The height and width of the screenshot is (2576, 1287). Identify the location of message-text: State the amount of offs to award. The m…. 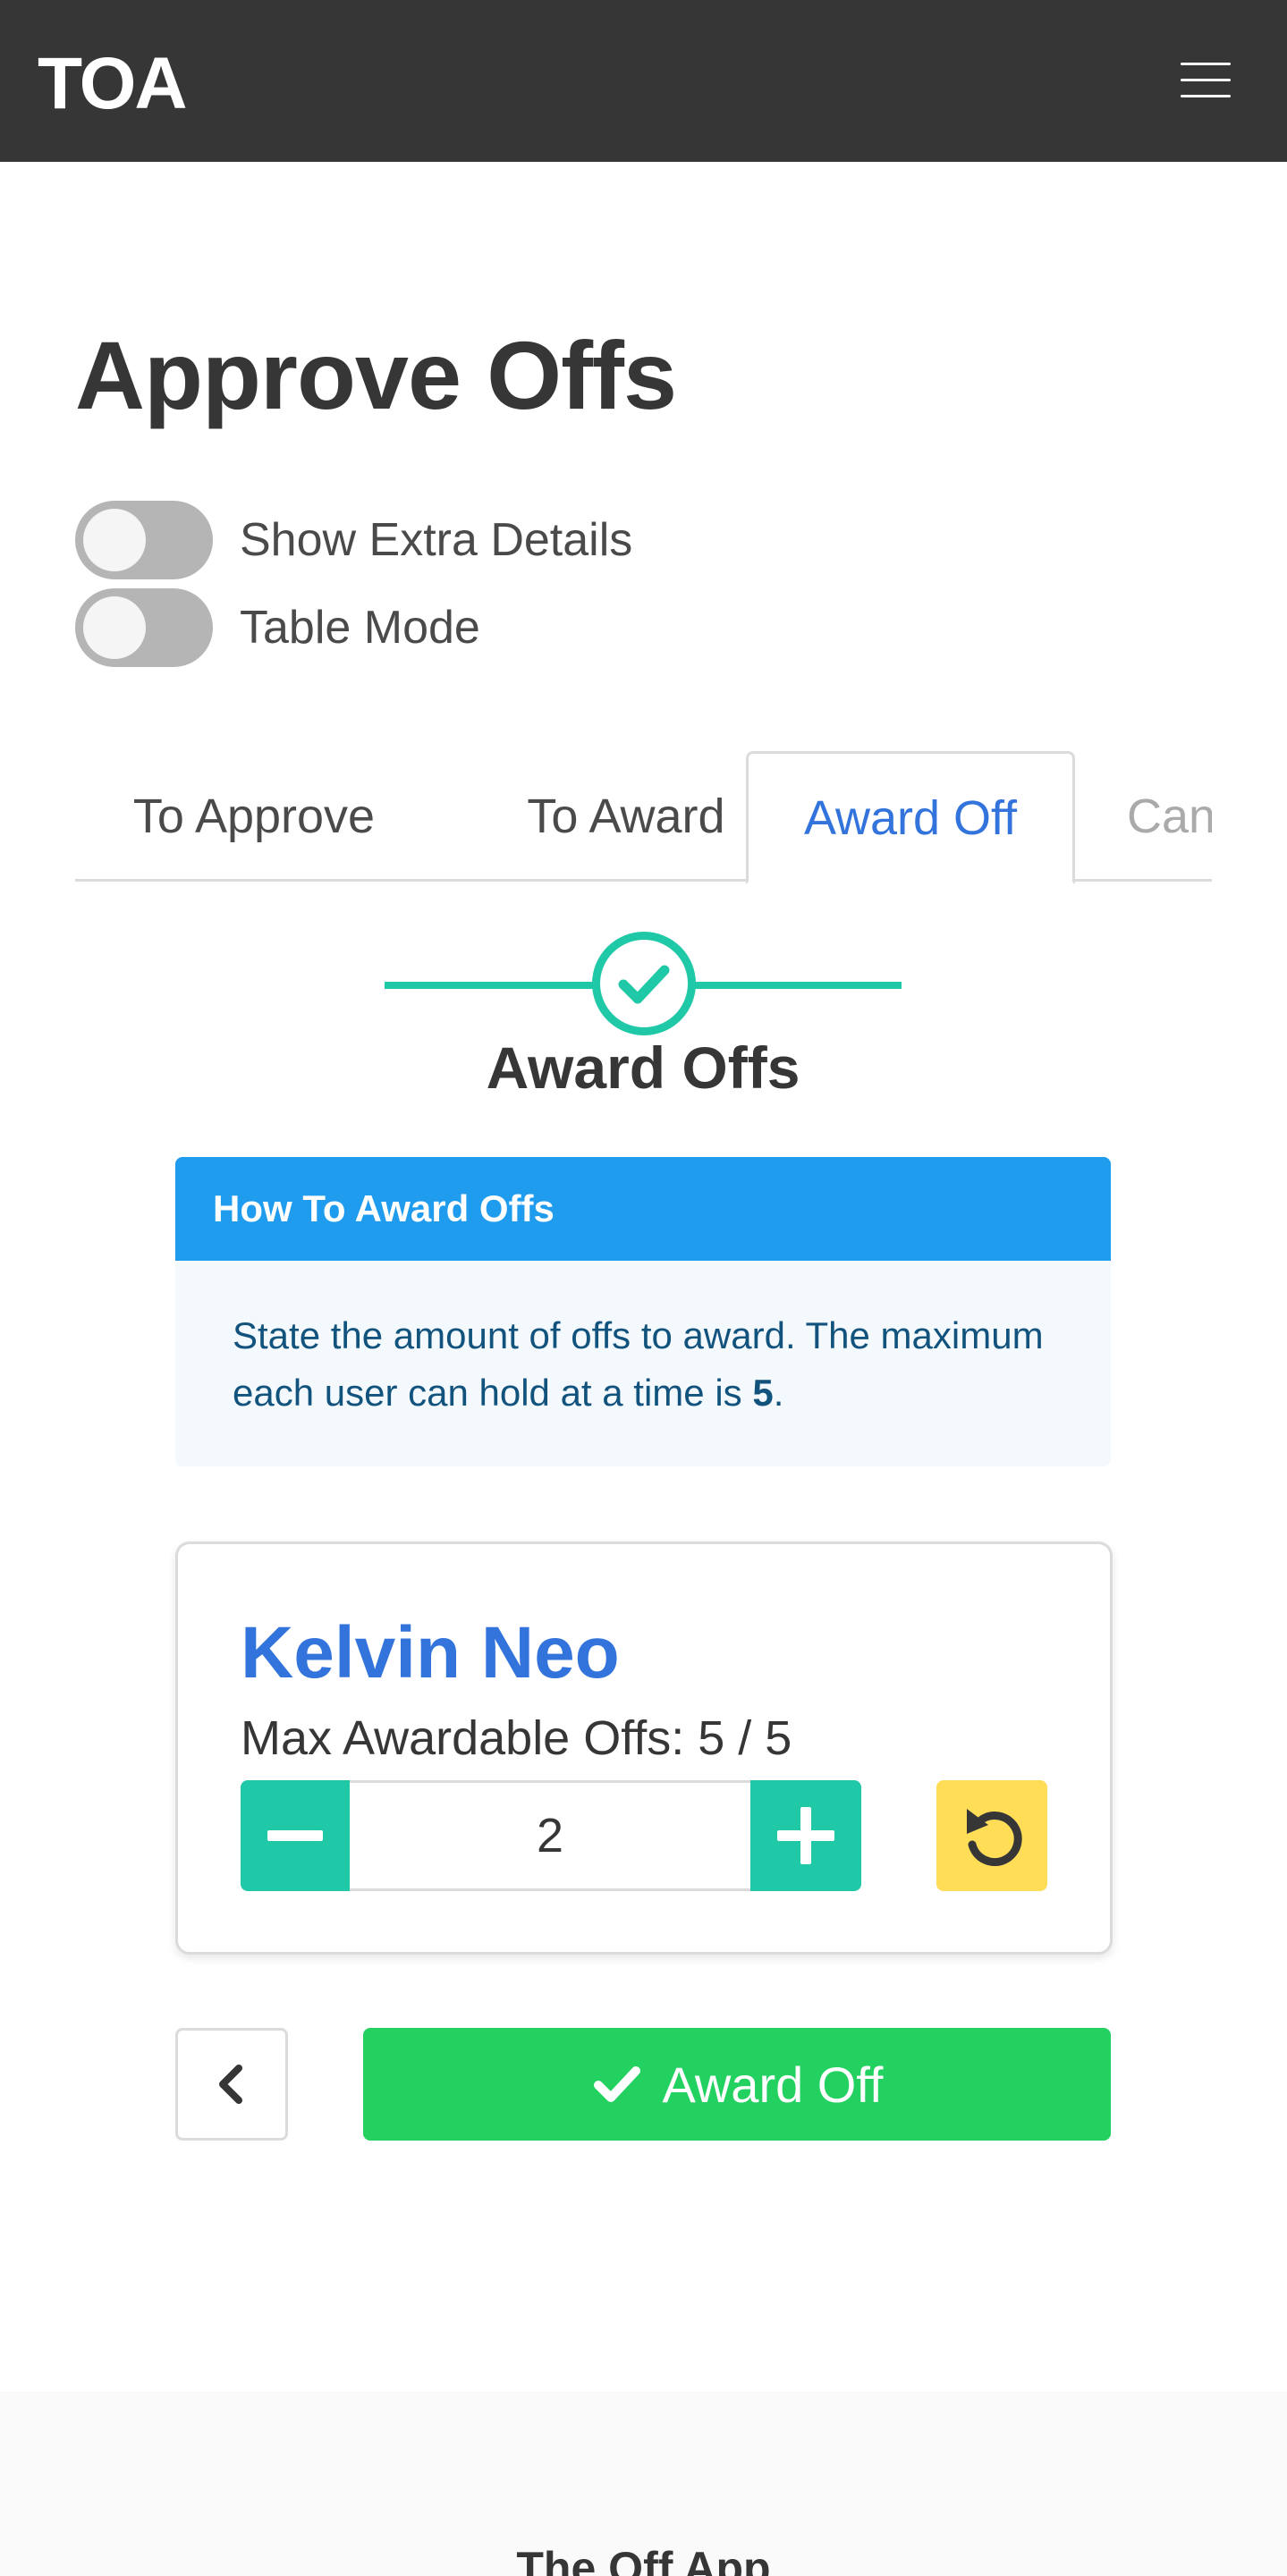
(638, 1364).